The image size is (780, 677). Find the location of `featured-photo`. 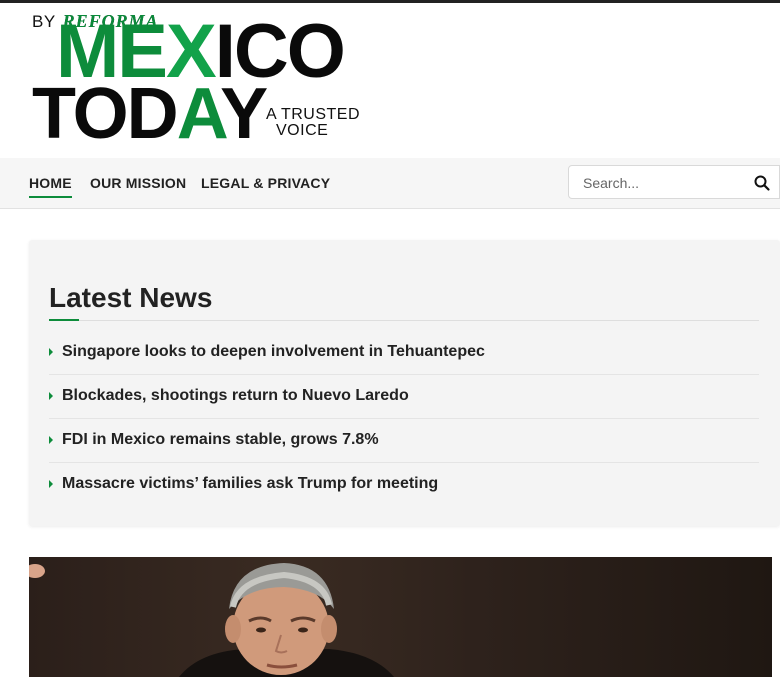

featured-photo is located at coordinates (211, 620).